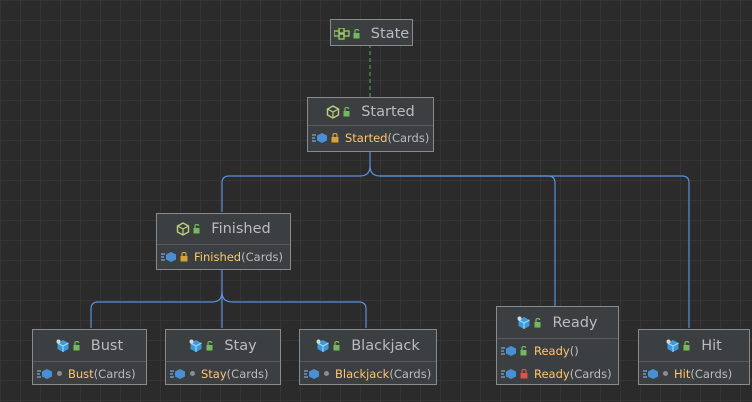  What do you see at coordinates (388, 111) in the screenshot?
I see `node-started-title: Started` at bounding box center [388, 111].